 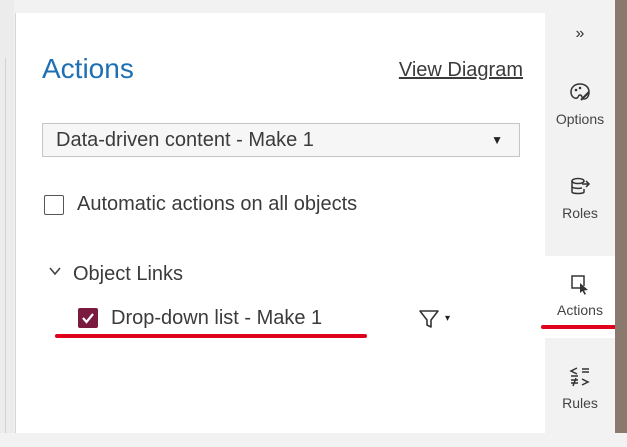 I want to click on source-select: Data-driven content - Make 1 ▼, so click(x=281, y=140).